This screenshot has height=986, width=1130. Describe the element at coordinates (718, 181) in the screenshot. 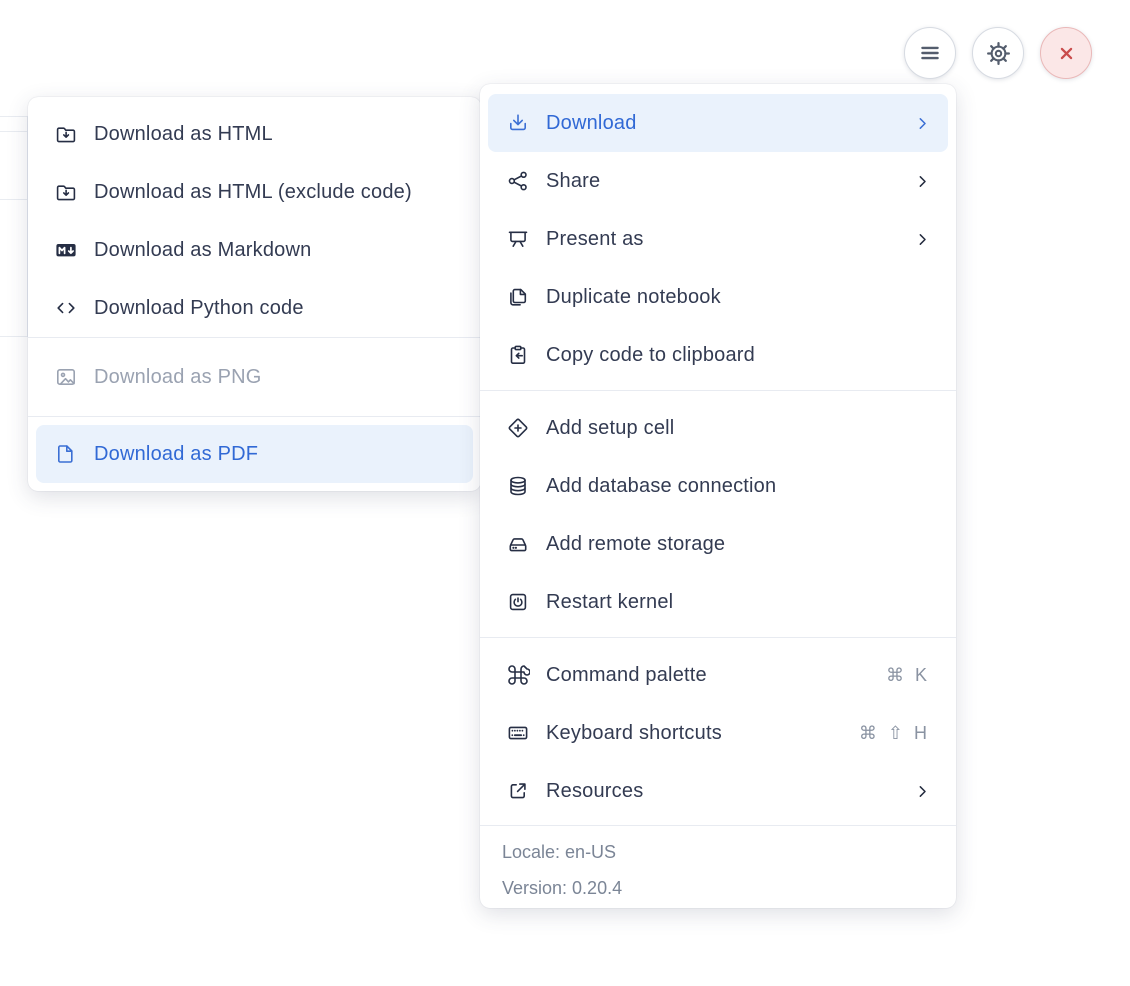

I see `menu-item-share: Share` at that location.